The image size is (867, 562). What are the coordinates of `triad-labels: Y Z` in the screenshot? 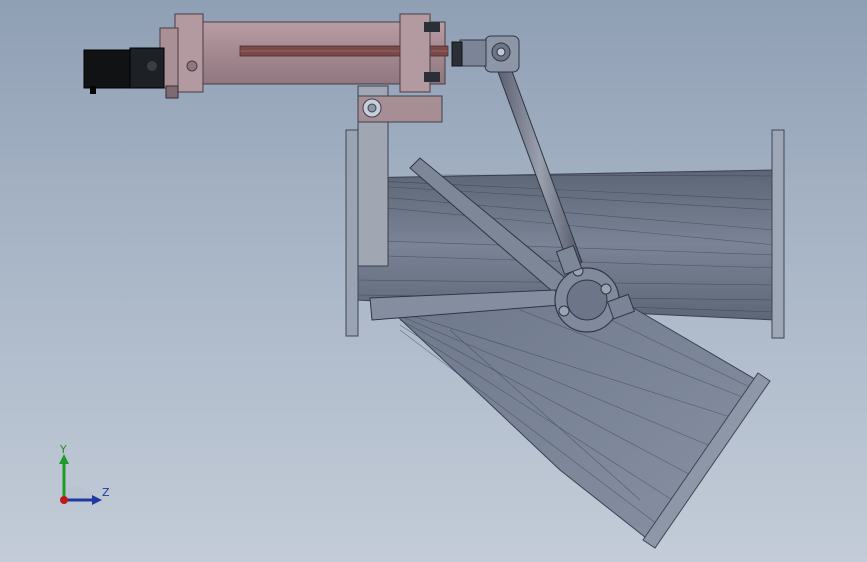 It's located at (90, 475).